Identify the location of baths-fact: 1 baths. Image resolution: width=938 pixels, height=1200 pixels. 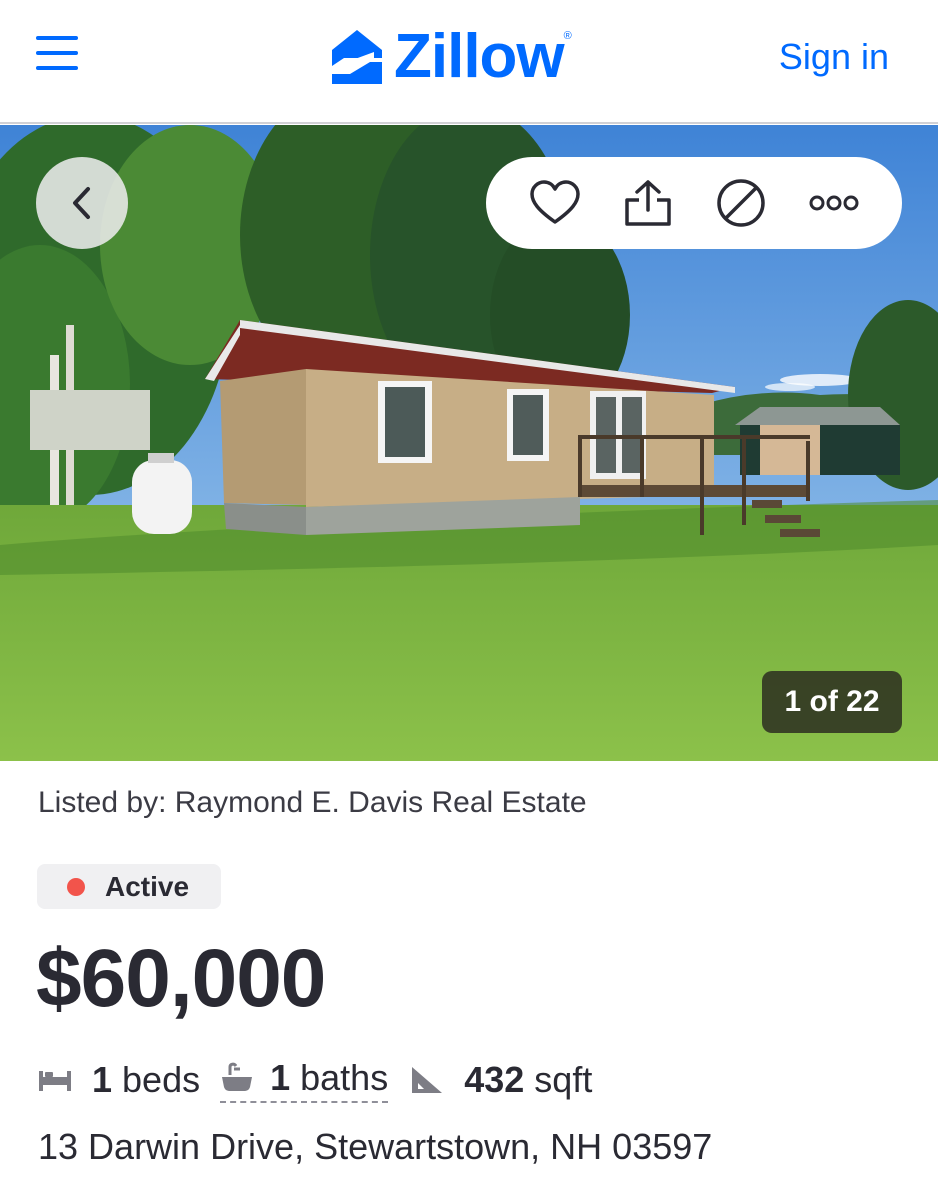
(304, 1080).